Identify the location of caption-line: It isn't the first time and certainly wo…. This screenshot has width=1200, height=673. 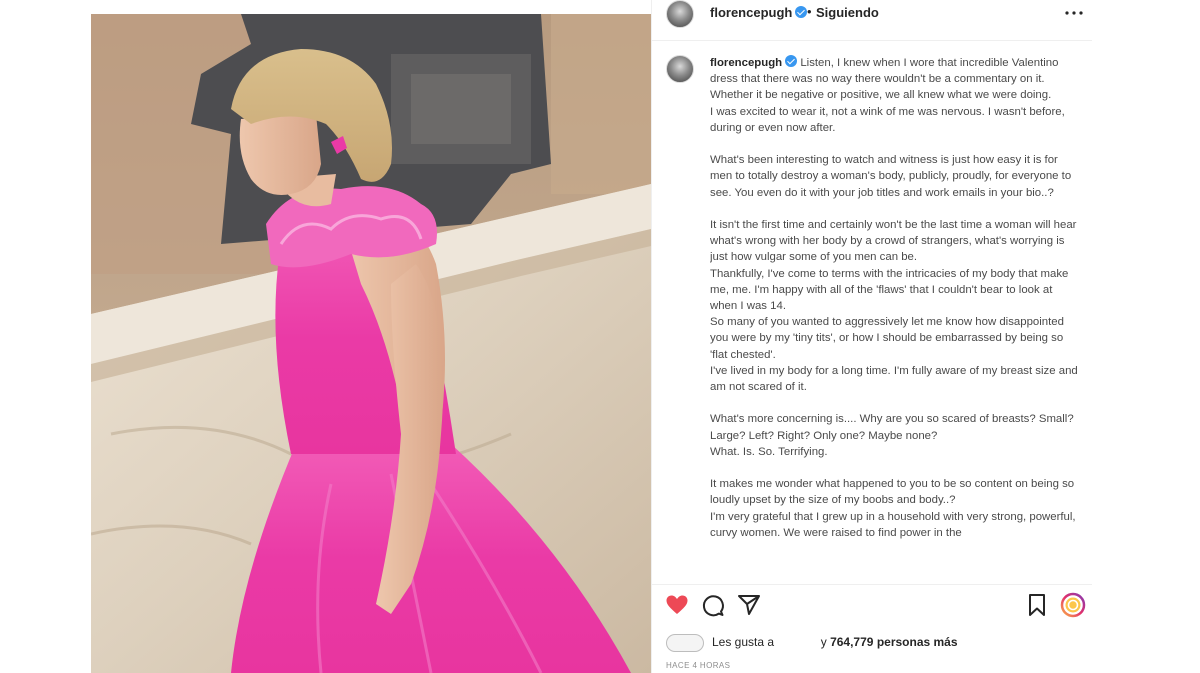
(893, 241).